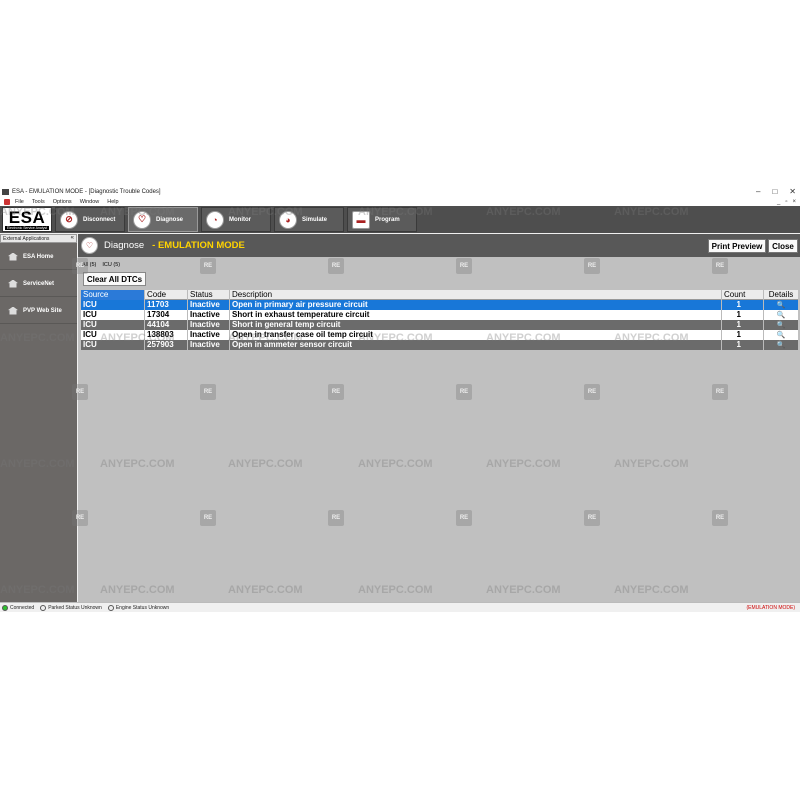  Describe the element at coordinates (19, 202) in the screenshot. I see `menu-file: File` at that location.